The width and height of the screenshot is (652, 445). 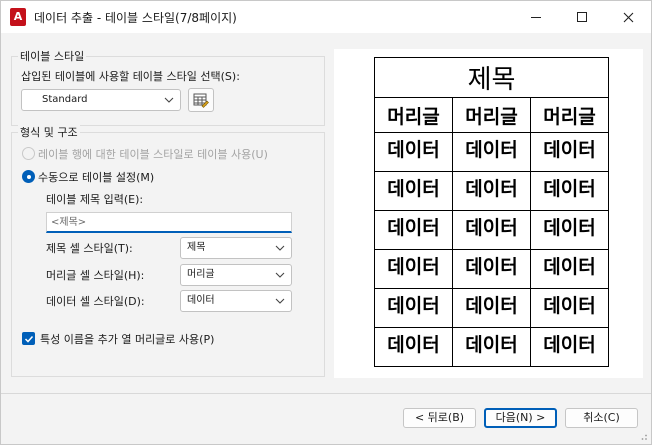 What do you see at coordinates (130, 76) in the screenshot?
I see `table-style-select-label: 삽입된 테이블에 사용할 테이블 스타일 선택(S):` at bounding box center [130, 76].